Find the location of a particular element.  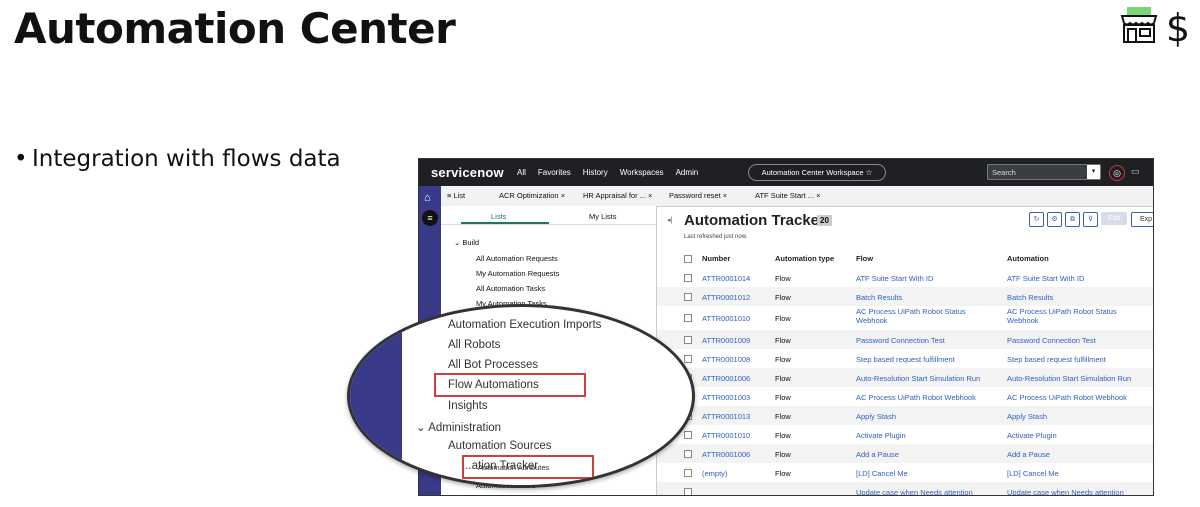

list-icon: ≡ is located at coordinates (430, 218).